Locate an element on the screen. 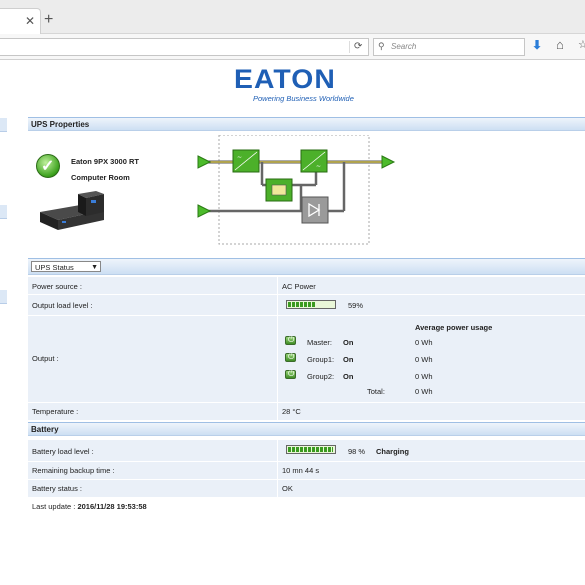 The image size is (585, 585). outlet-master-name: Master: is located at coordinates (320, 342).